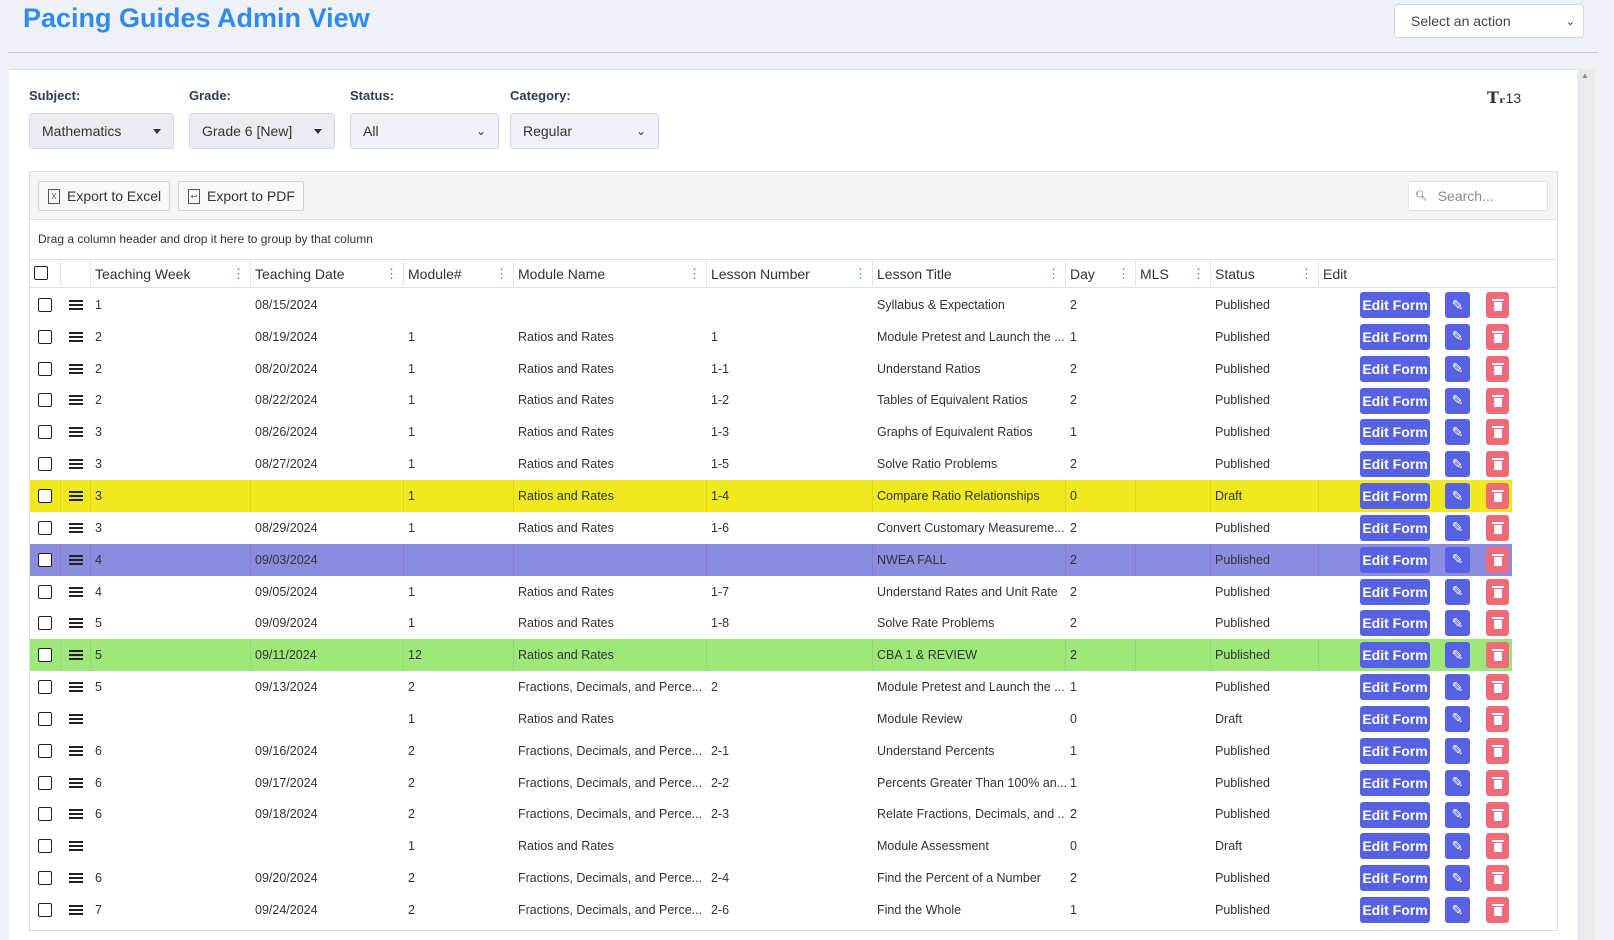 The image size is (1614, 940). What do you see at coordinates (1585, 75) in the screenshot?
I see `scroll-up-icon: ▲` at bounding box center [1585, 75].